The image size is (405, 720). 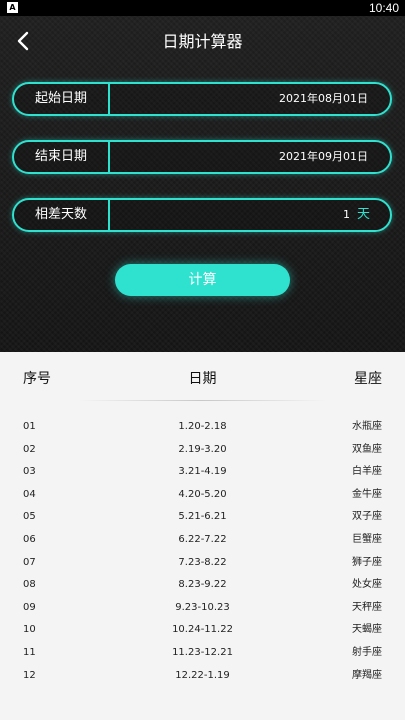 I want to click on row-date: 7.23-8.22, so click(x=202, y=562).